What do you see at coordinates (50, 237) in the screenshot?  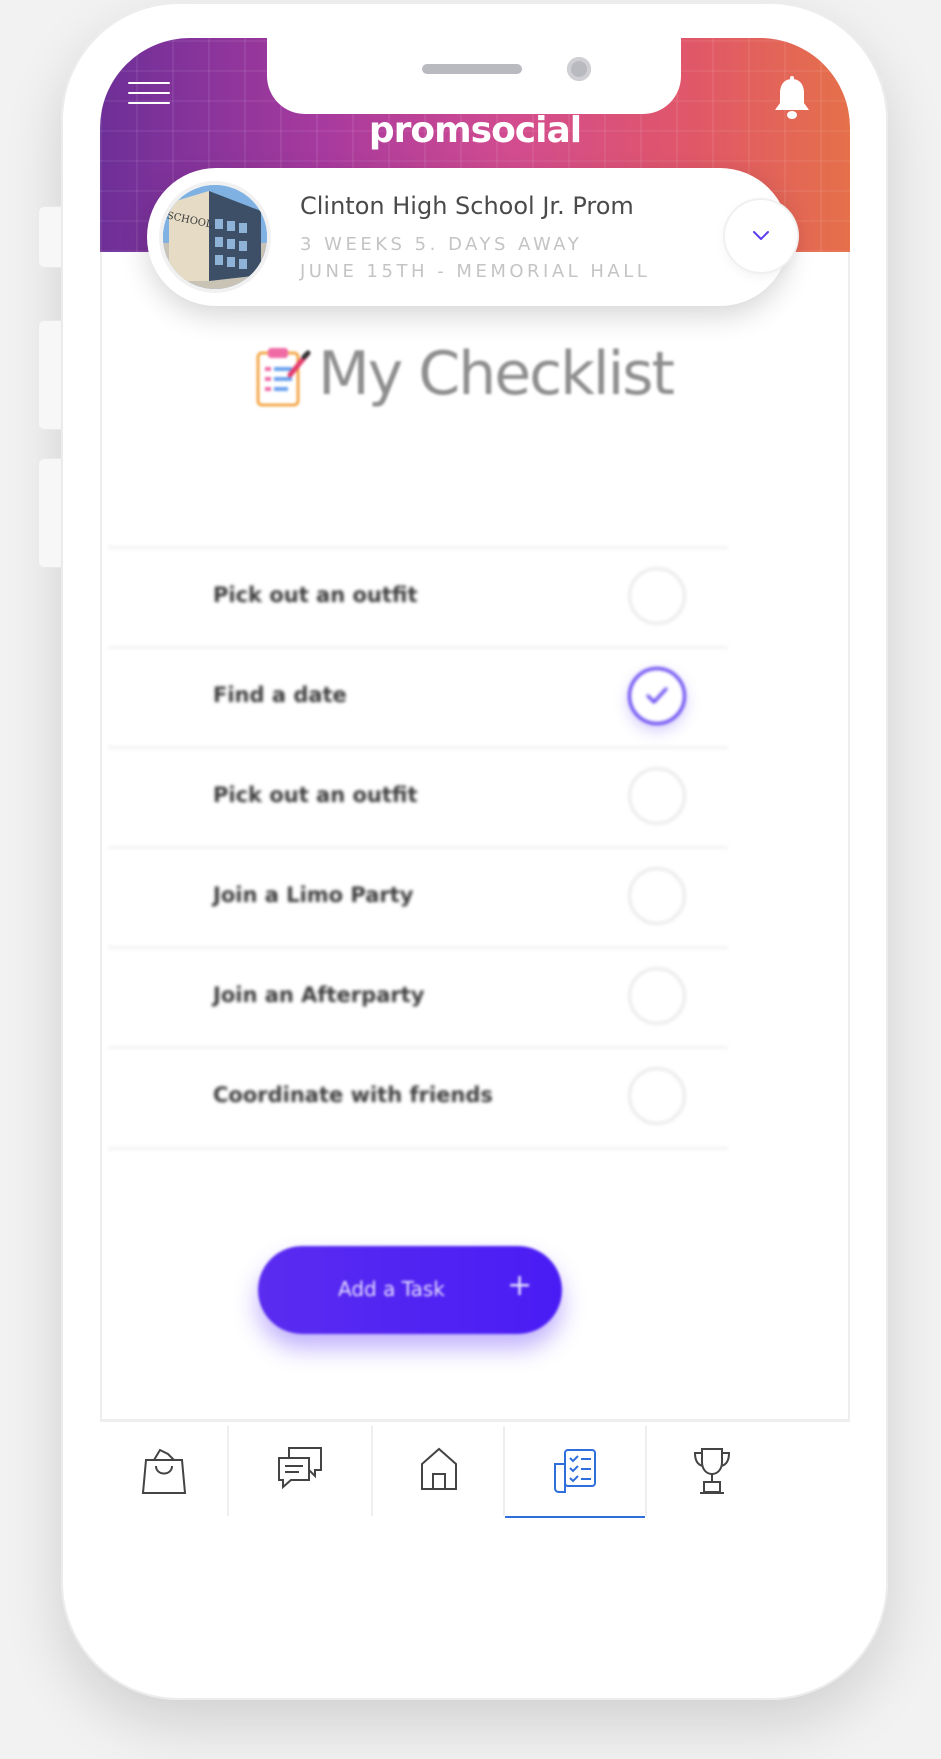 I see `phone-side-button` at bounding box center [50, 237].